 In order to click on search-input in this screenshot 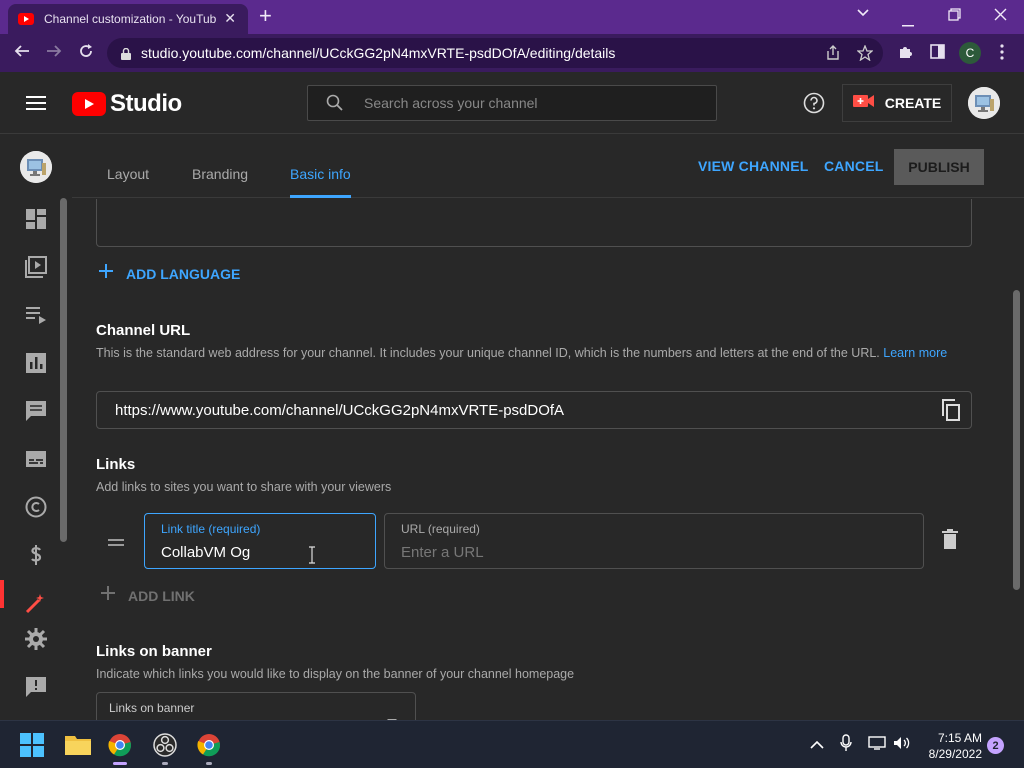, I will do `click(529, 103)`.